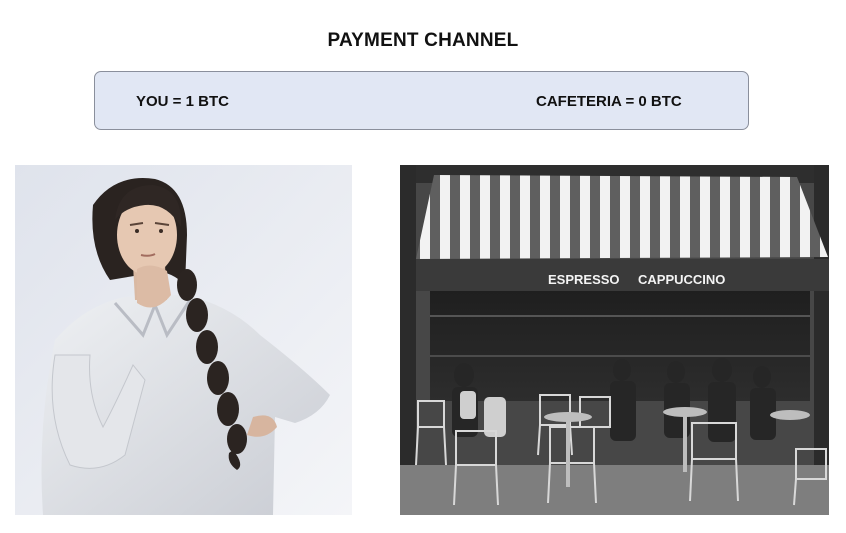 The height and width of the screenshot is (533, 846). Describe the element at coordinates (423, 40) in the screenshot. I see `diagram-title: PAYMENT CHANNEL` at that location.